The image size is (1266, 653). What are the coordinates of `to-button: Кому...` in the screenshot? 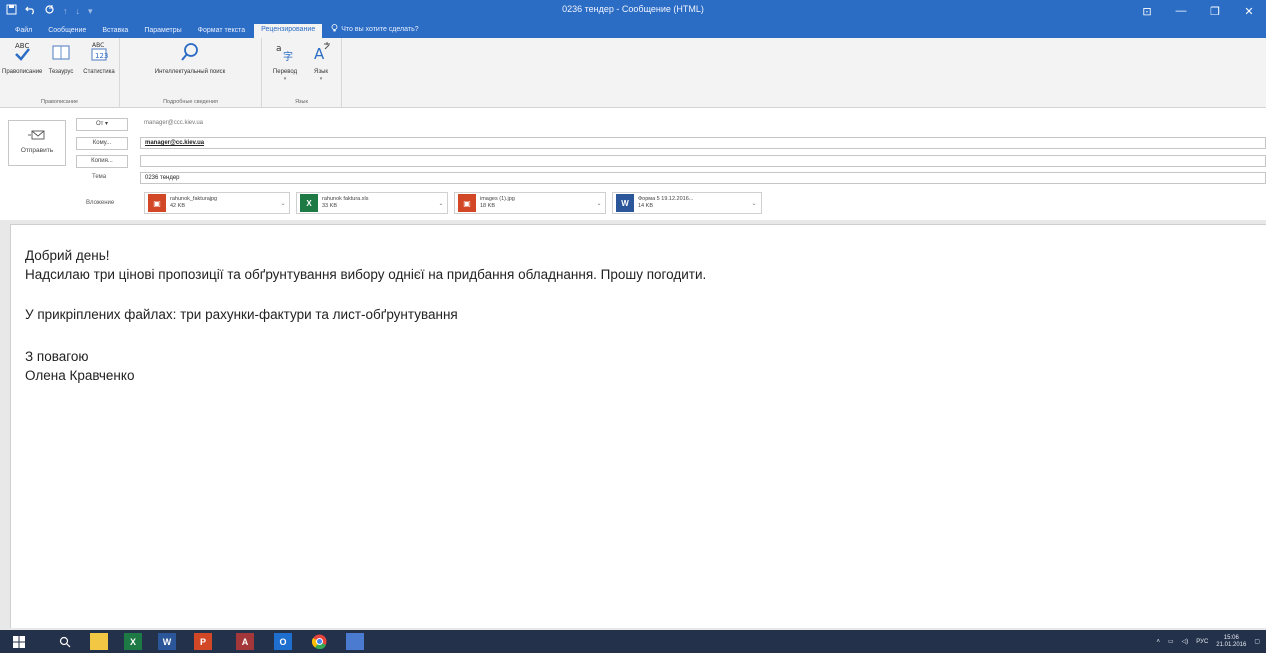 It's located at (102, 143).